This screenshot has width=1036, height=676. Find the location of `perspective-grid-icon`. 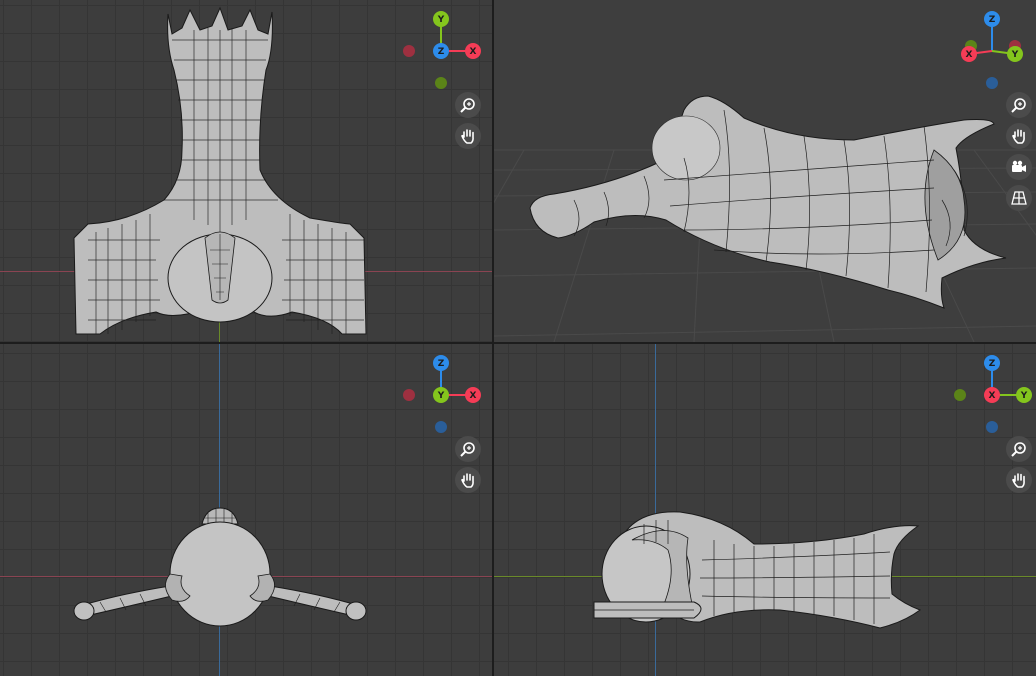

perspective-grid-icon is located at coordinates (1019, 198).